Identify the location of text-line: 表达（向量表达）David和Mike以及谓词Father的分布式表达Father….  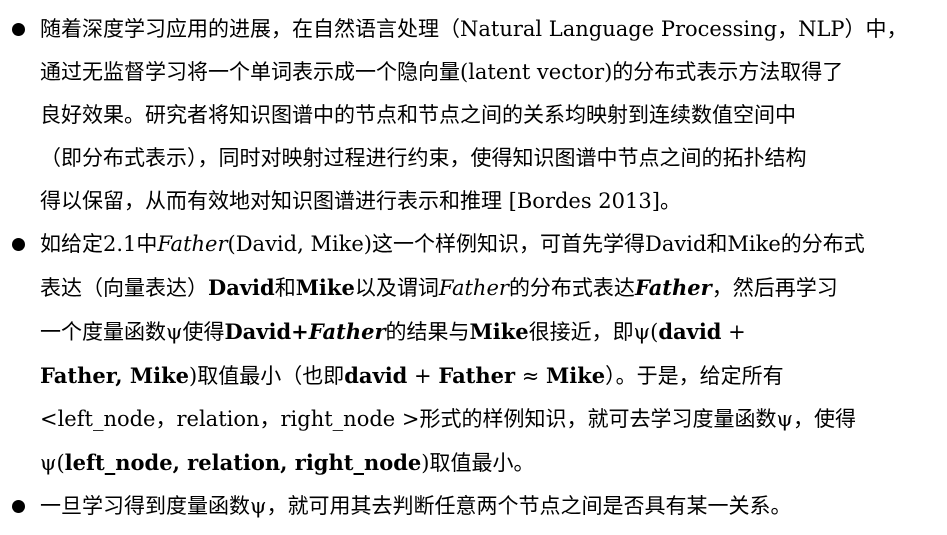
(439, 287).